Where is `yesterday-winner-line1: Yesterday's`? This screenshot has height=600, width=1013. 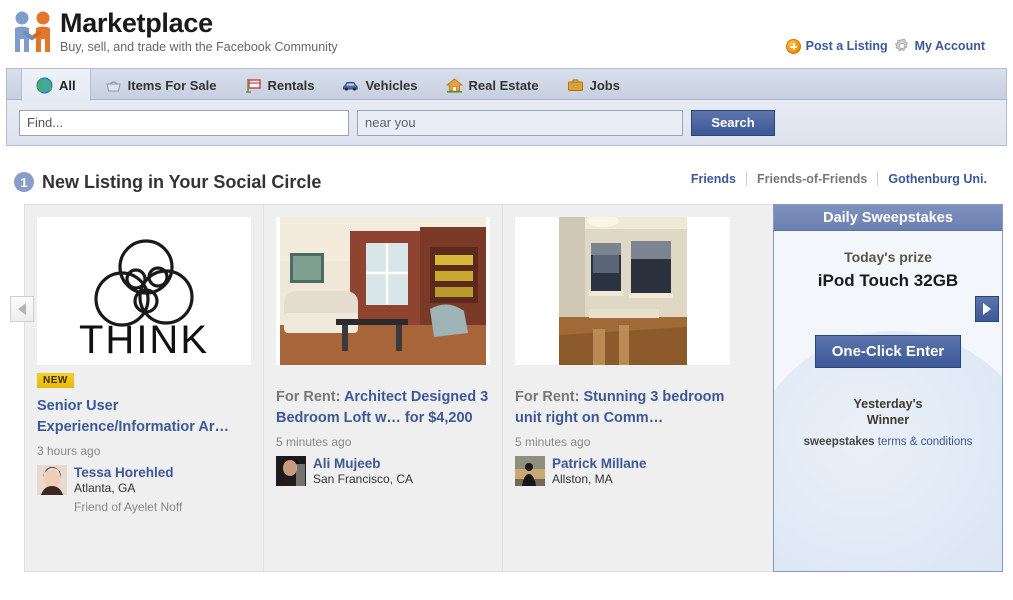 yesterday-winner-line1: Yesterday's is located at coordinates (888, 404).